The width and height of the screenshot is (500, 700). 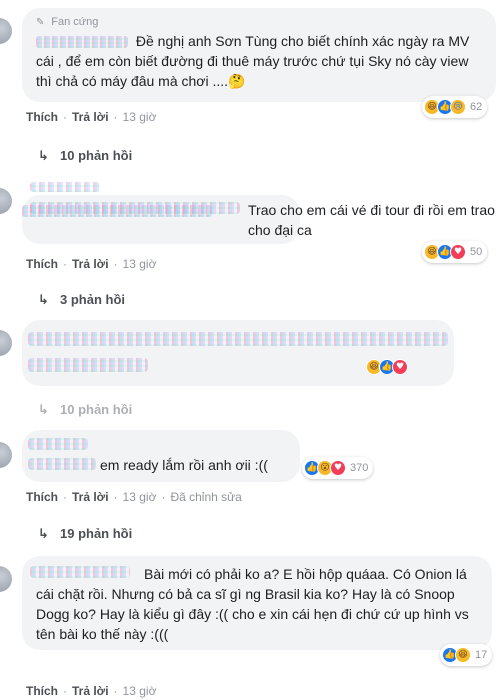 I want to click on reaction-summary: 😆 👍 😢 62, so click(x=455, y=107).